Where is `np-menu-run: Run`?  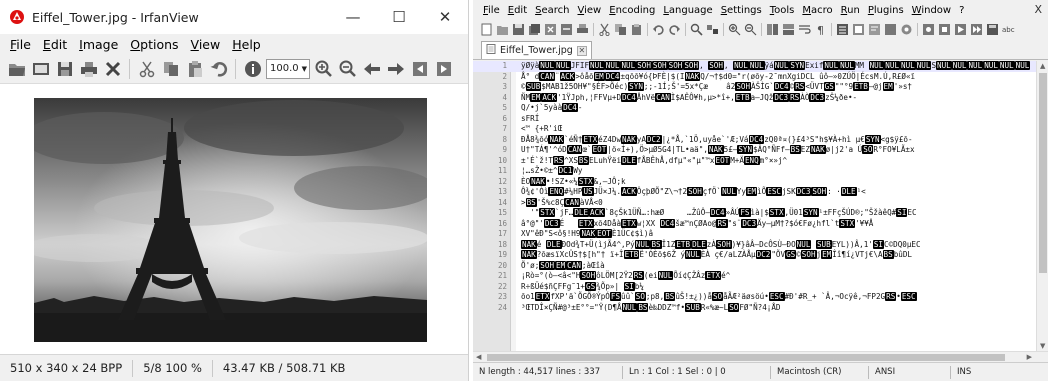 np-menu-run: Run is located at coordinates (850, 10).